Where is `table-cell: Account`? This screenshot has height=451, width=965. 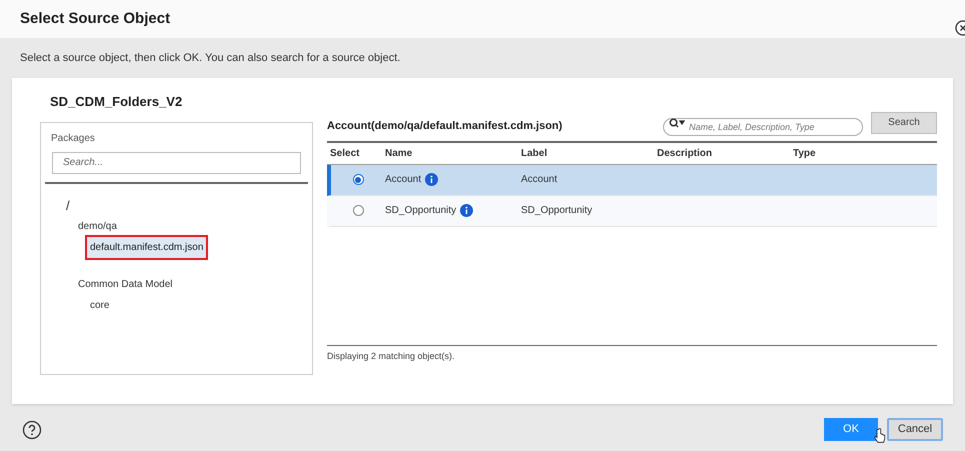 table-cell: Account is located at coordinates (539, 179).